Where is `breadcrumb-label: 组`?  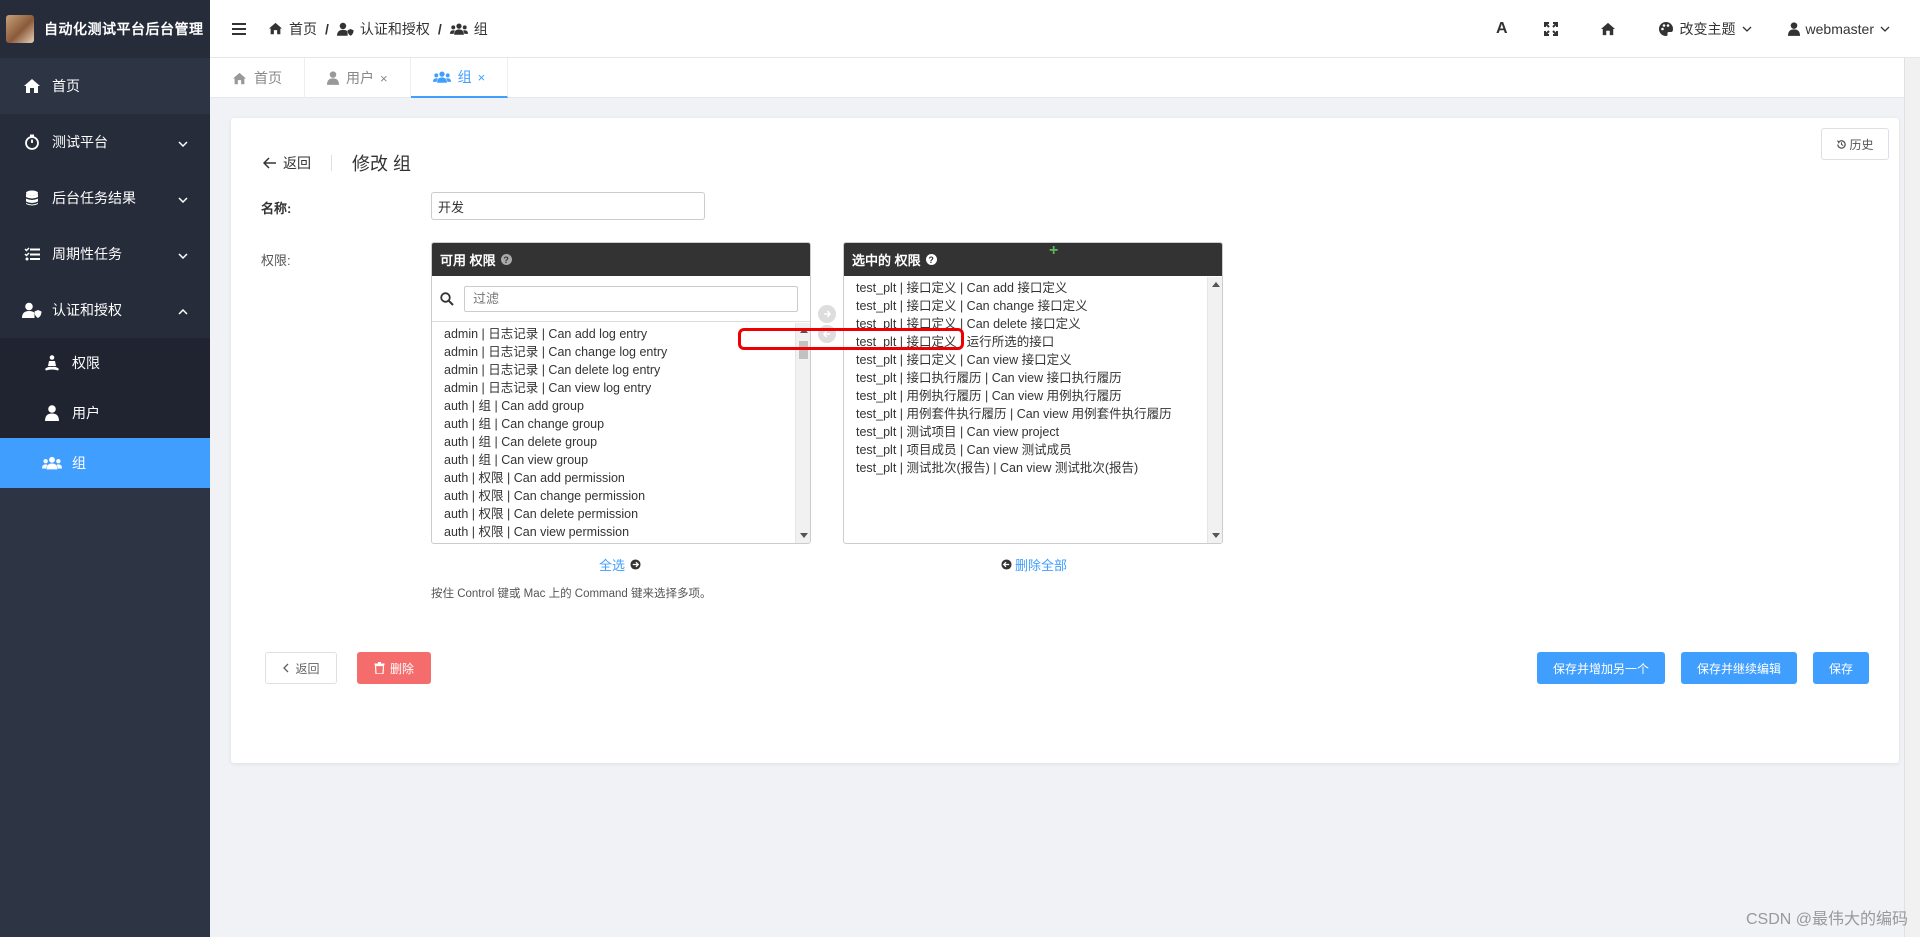
breadcrumb-label: 组 is located at coordinates (480, 28).